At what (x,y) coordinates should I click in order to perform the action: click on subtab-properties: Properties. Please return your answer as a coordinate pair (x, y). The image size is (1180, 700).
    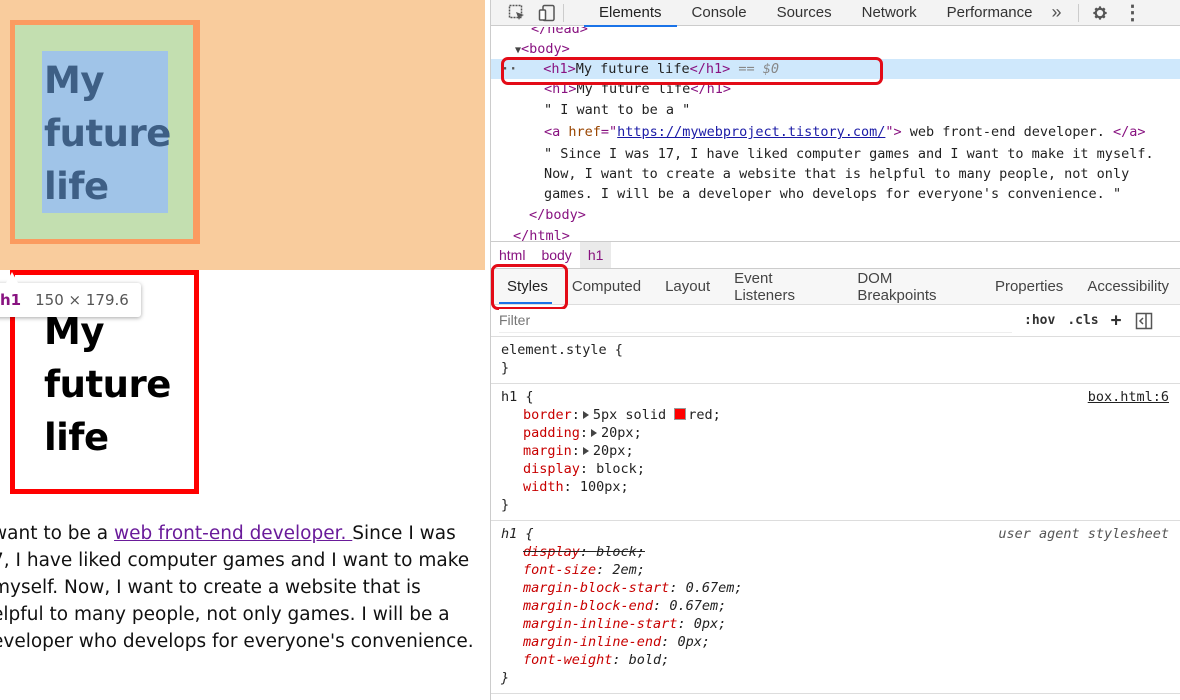
    Looking at the image, I should click on (1029, 286).